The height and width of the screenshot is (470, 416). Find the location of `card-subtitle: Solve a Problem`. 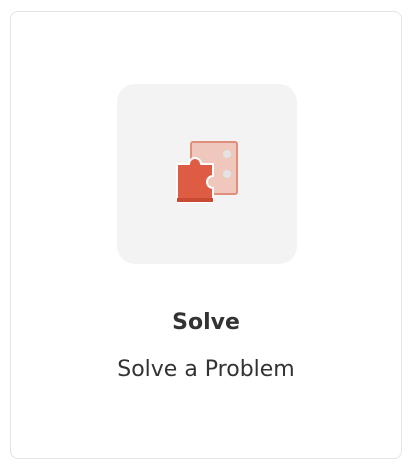

card-subtitle: Solve a Problem is located at coordinates (206, 369).